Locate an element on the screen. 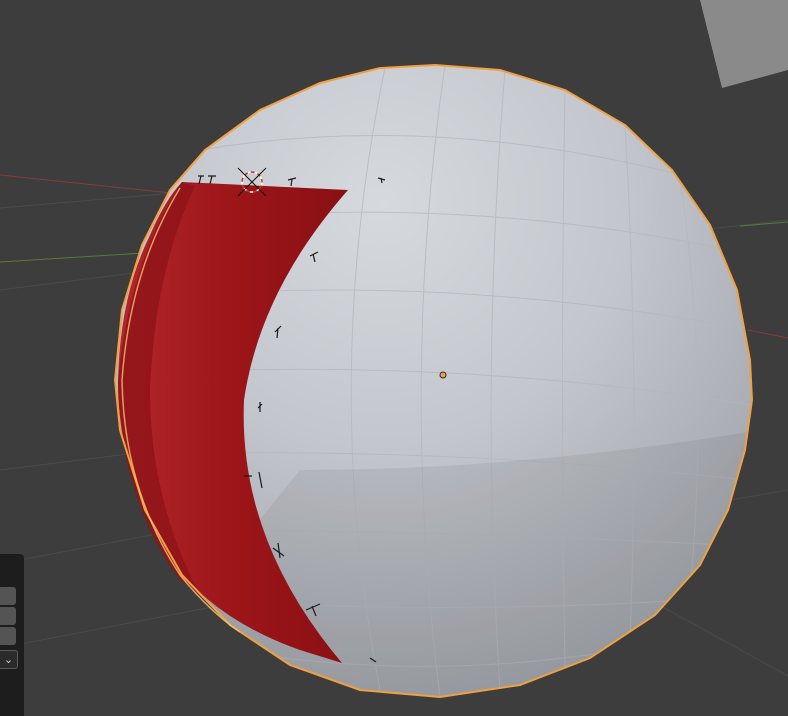  axis-x is located at coordinates (95, 185).